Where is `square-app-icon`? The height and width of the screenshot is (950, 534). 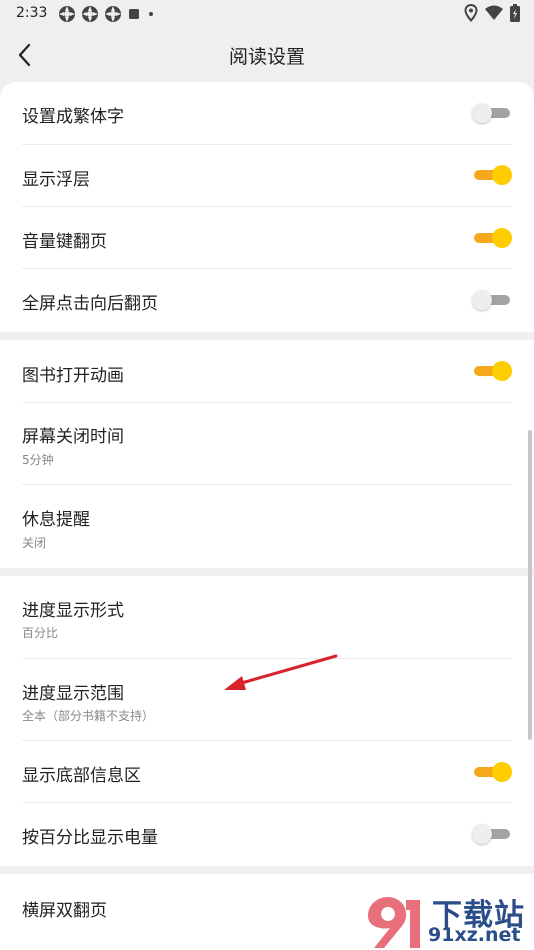 square-app-icon is located at coordinates (134, 14).